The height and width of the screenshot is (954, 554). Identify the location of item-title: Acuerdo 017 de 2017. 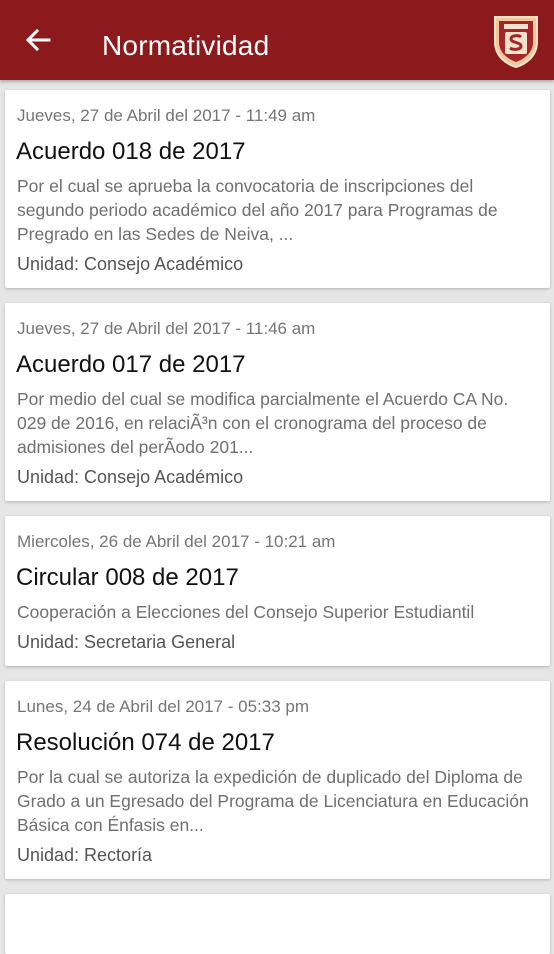
(131, 364).